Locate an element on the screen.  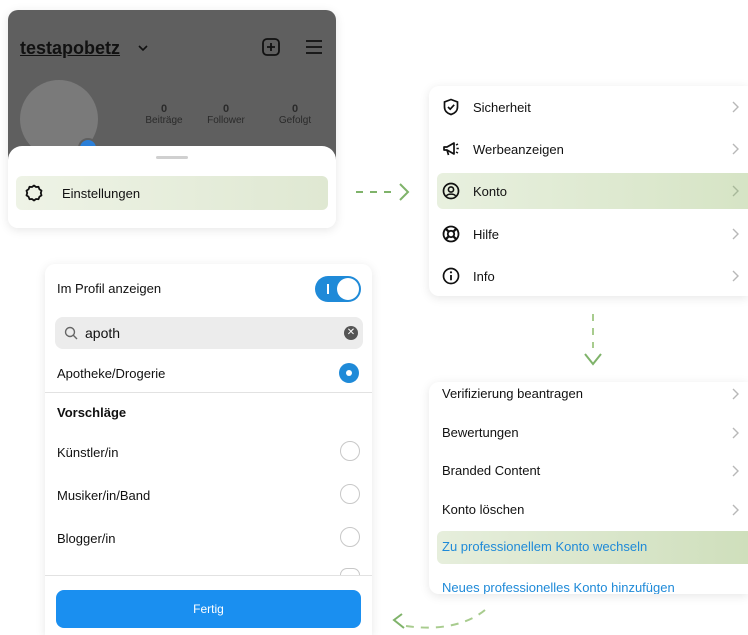
settings-item-help: Hilfe is located at coordinates (588, 234).